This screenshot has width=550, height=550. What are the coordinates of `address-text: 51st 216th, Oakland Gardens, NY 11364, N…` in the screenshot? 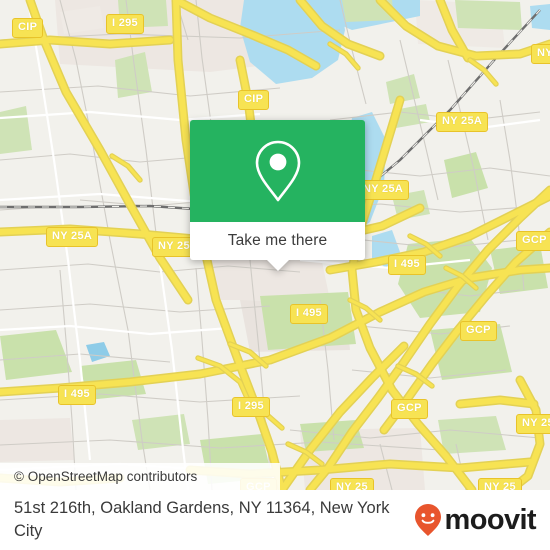 It's located at (202, 519).